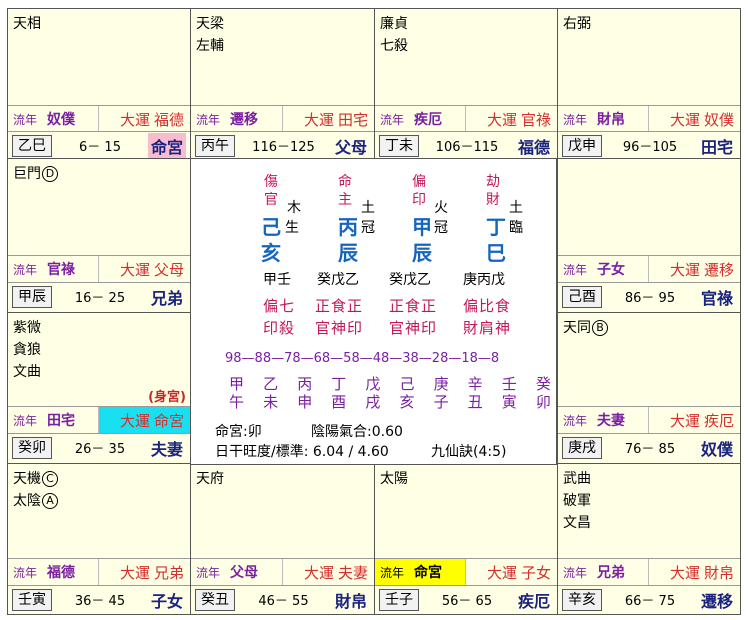  I want to click on star: 左輔, so click(210, 46).